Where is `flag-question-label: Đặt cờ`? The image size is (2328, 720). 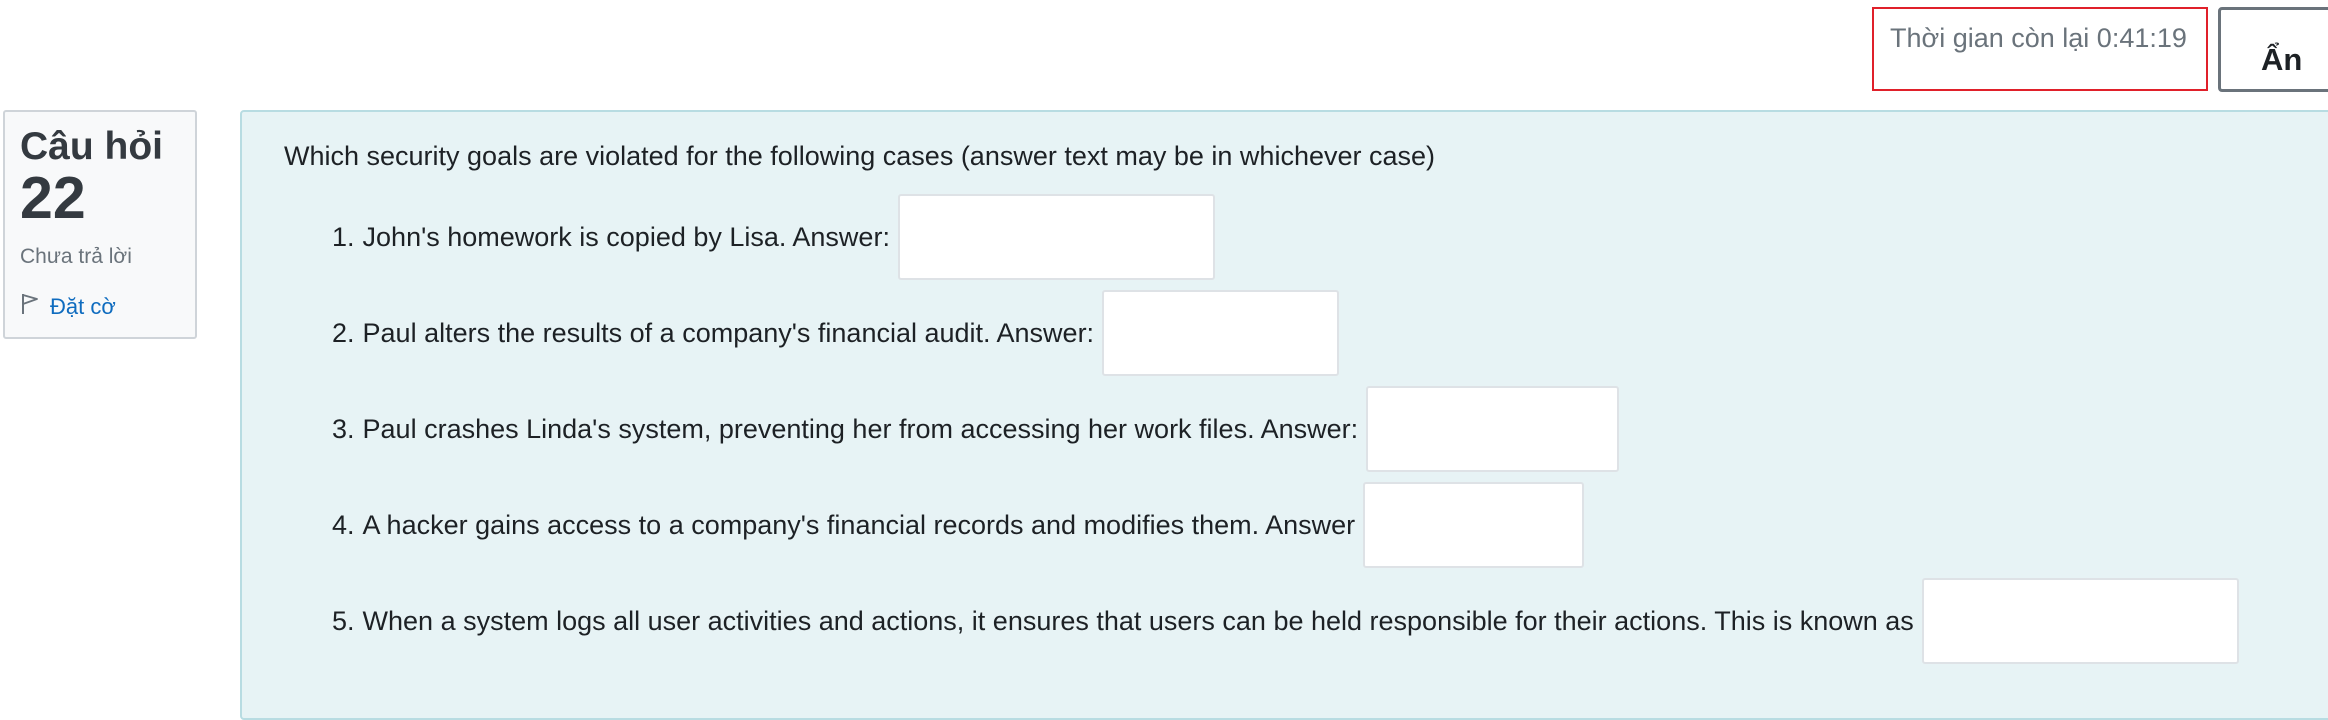
flag-question-label: Đặt cờ is located at coordinates (83, 306).